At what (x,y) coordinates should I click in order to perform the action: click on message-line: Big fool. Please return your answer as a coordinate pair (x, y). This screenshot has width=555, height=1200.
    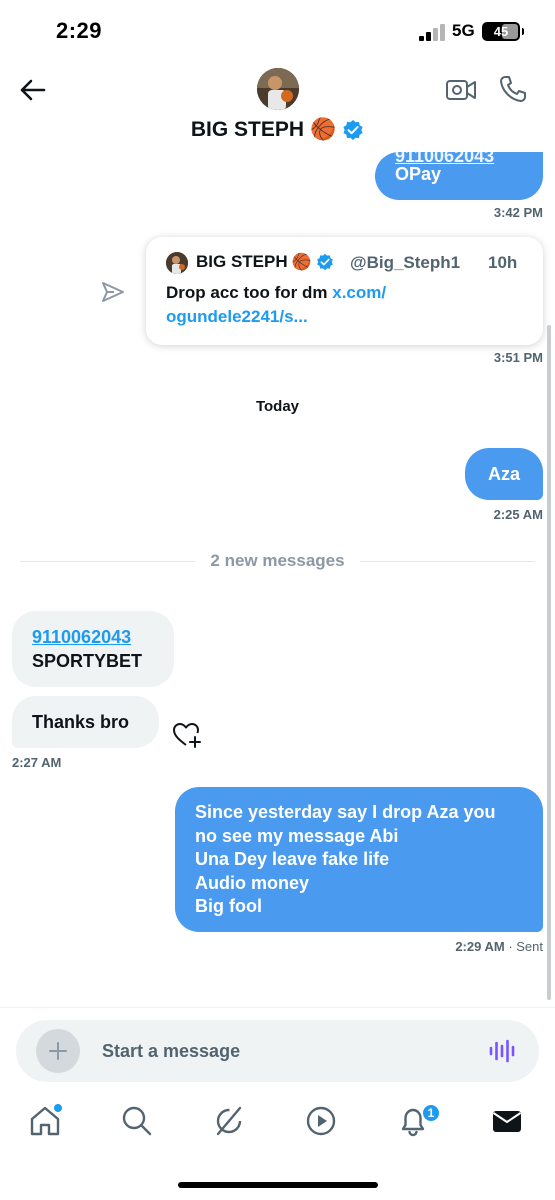
    Looking at the image, I should click on (228, 906).